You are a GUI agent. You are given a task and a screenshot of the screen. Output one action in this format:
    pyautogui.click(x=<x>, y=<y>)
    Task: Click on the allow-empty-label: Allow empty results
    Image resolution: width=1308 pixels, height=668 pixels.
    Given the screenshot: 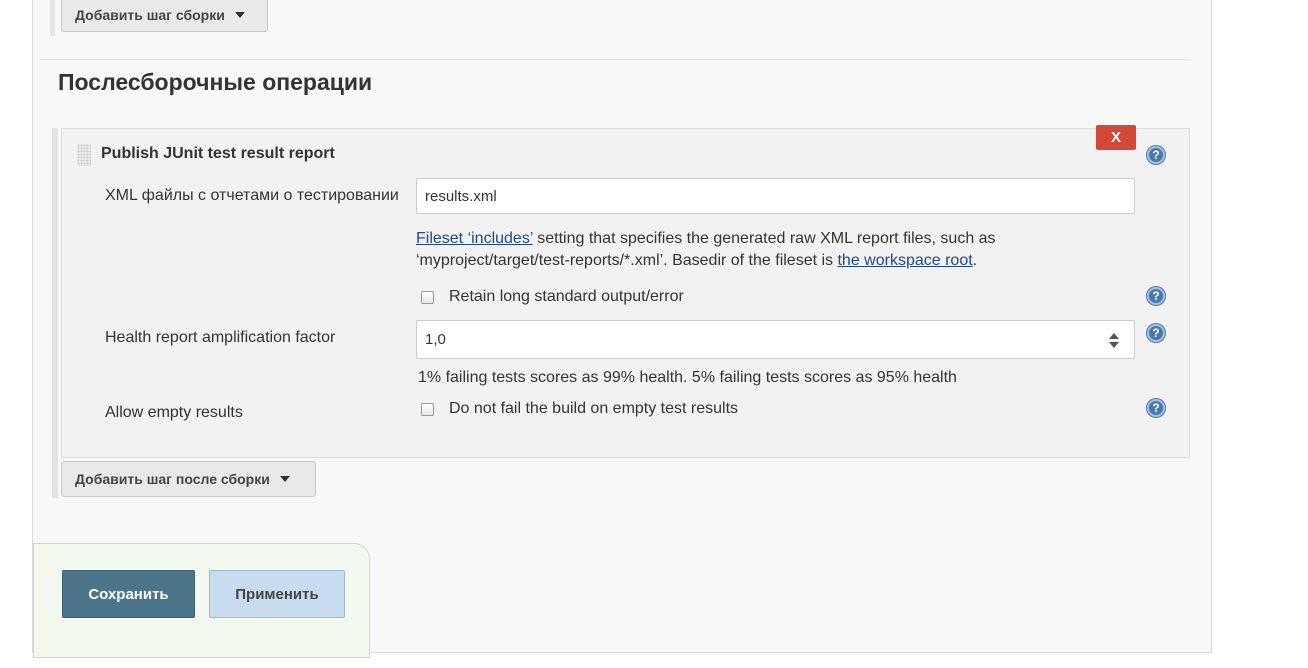 What is the action you would take?
    pyautogui.click(x=174, y=412)
    